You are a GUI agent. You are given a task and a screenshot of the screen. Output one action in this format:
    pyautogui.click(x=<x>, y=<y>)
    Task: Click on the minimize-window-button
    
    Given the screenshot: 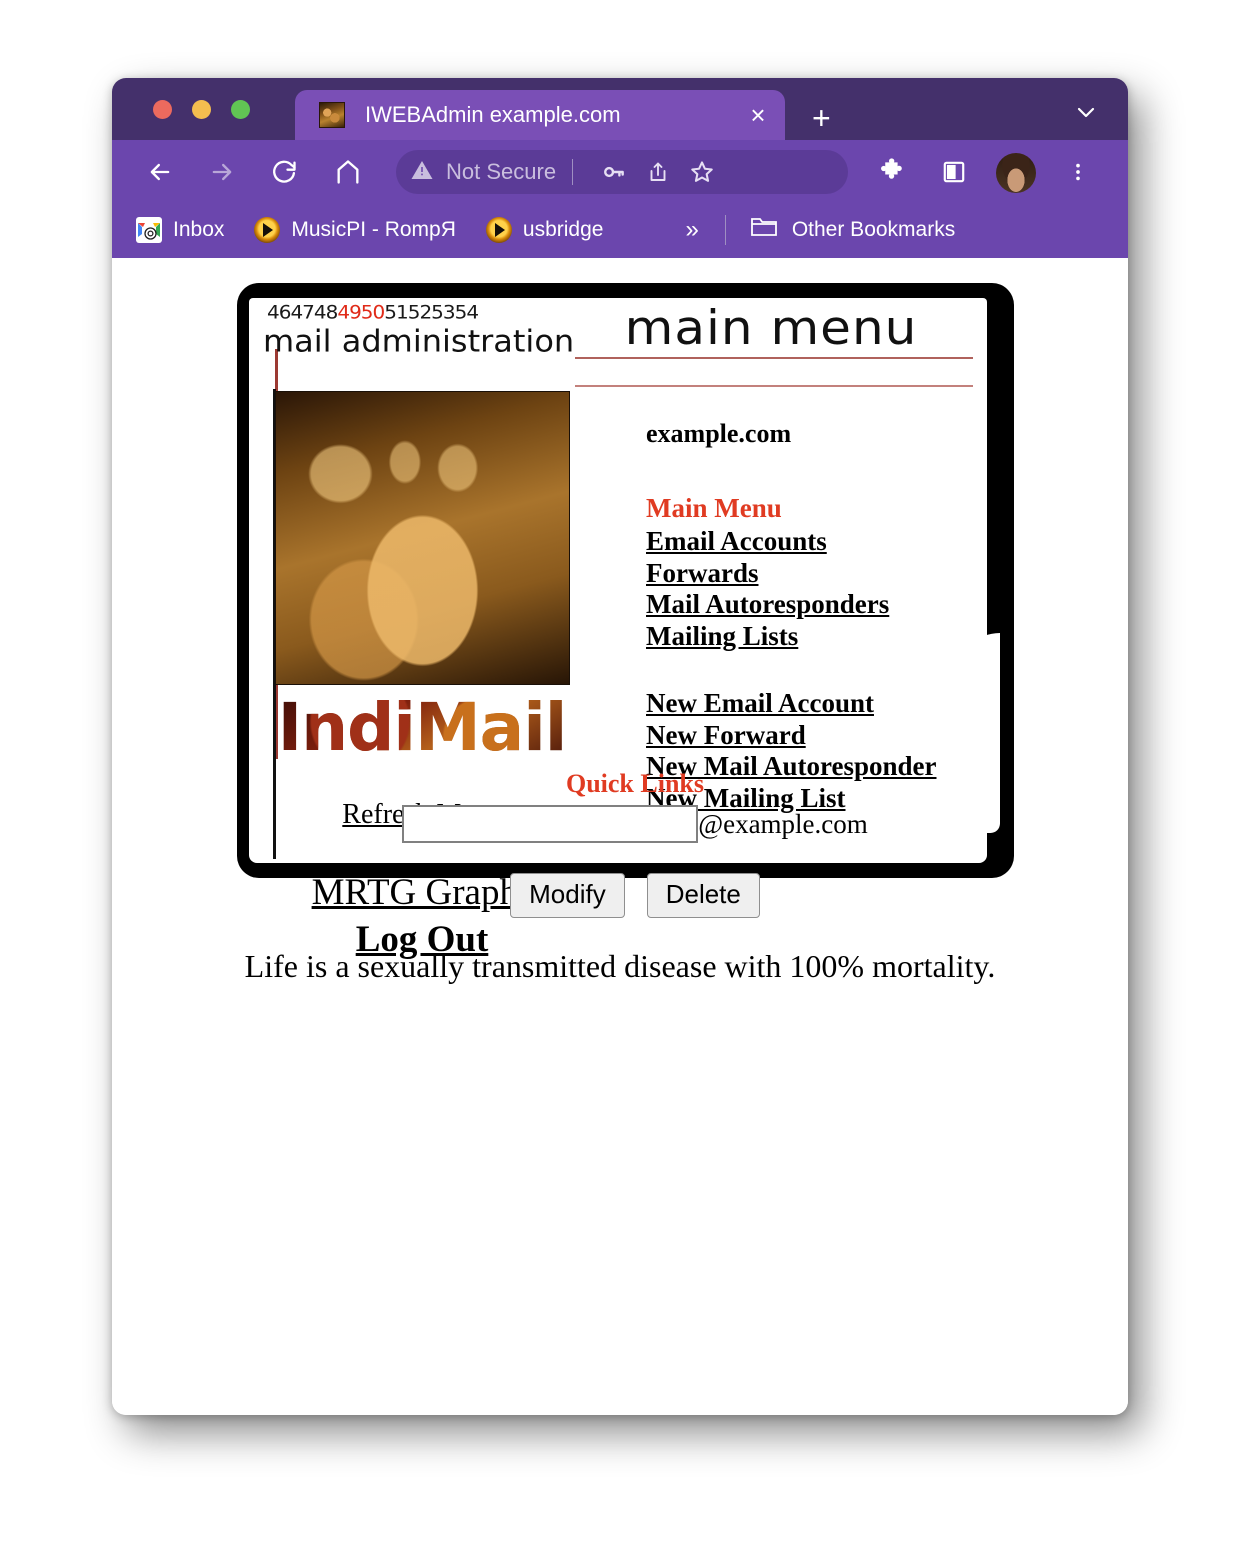 What is the action you would take?
    pyautogui.click(x=201, y=109)
    